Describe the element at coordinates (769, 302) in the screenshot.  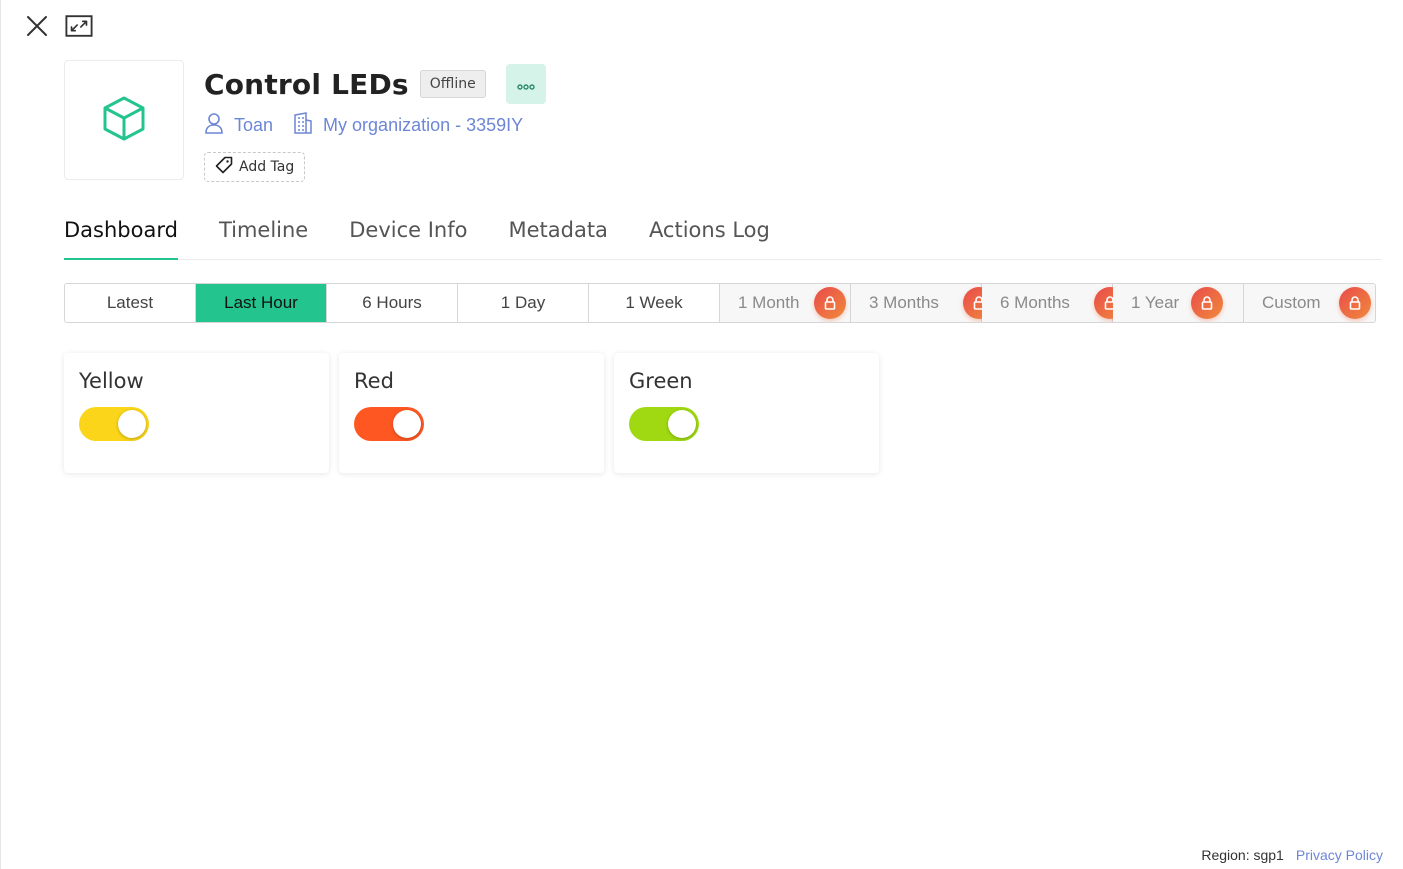
I see `range-label: 1 Month` at that location.